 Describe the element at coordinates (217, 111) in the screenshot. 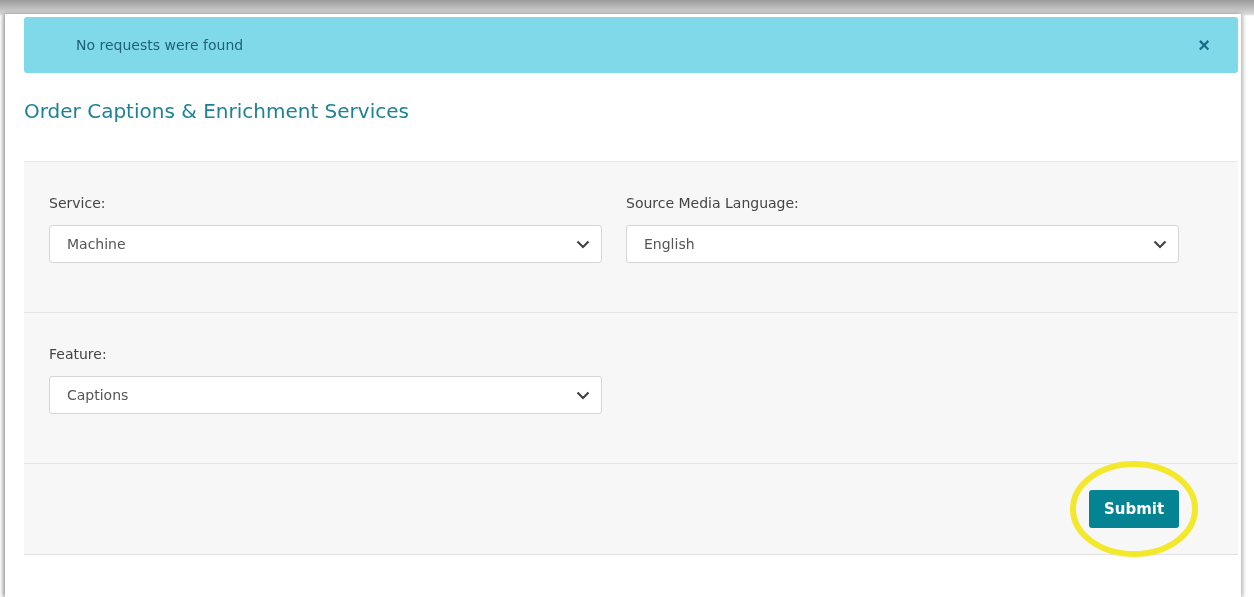

I see `page-title: Order Captions & Enrichment Services` at that location.